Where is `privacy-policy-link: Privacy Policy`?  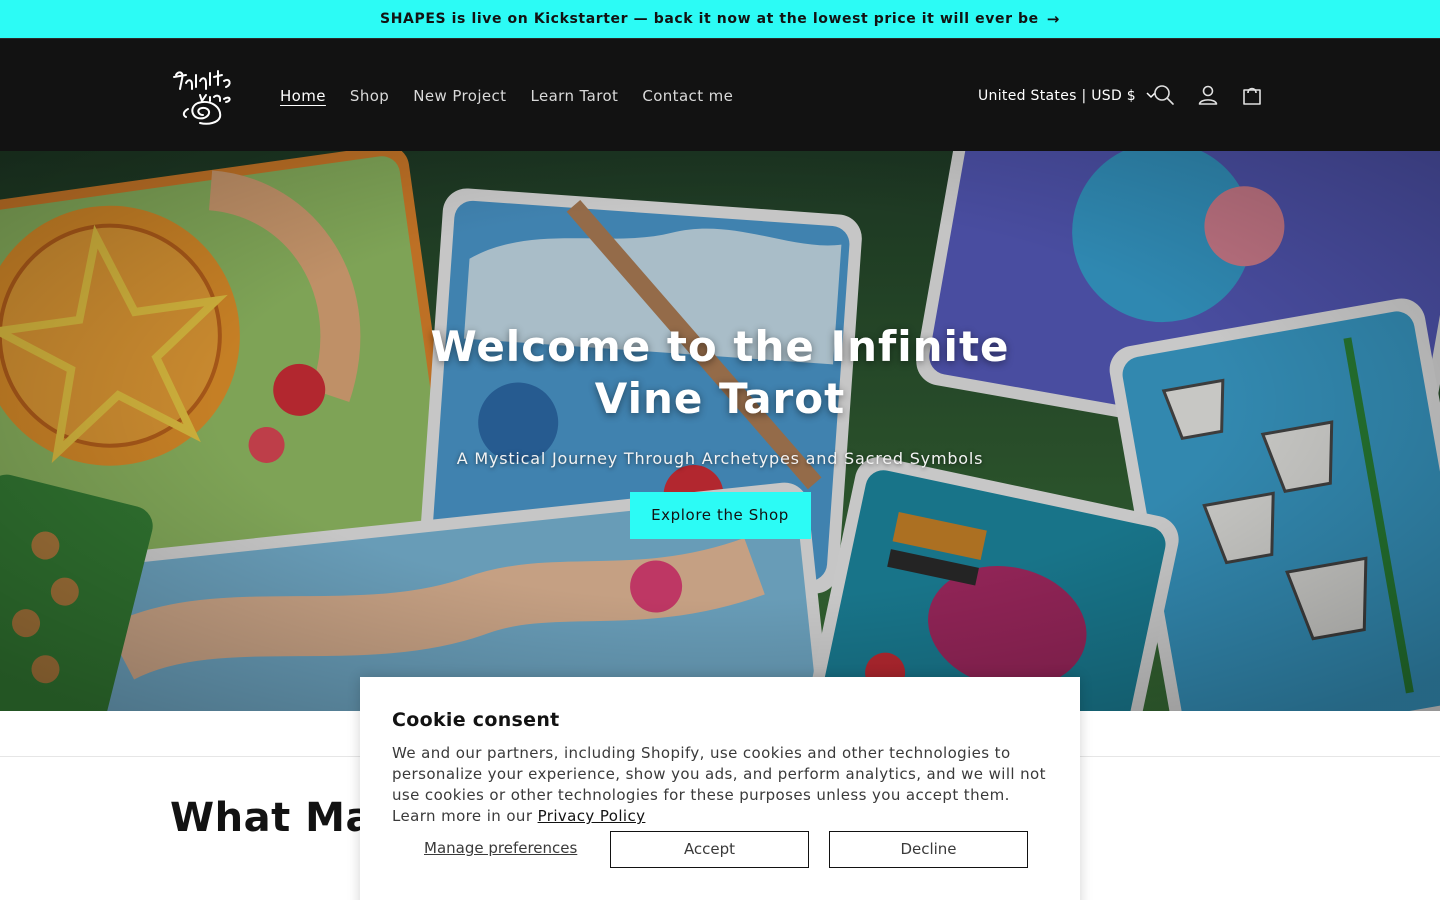
privacy-policy-link: Privacy Policy is located at coordinates (592, 816).